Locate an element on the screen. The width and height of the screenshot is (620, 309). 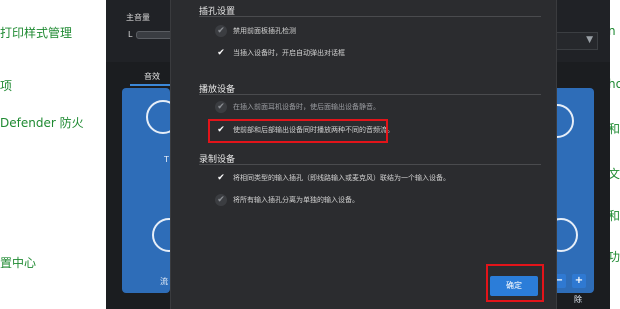
option-label: 将所有输入插孔分离为单独的输入设备。 is located at coordinates (296, 200).